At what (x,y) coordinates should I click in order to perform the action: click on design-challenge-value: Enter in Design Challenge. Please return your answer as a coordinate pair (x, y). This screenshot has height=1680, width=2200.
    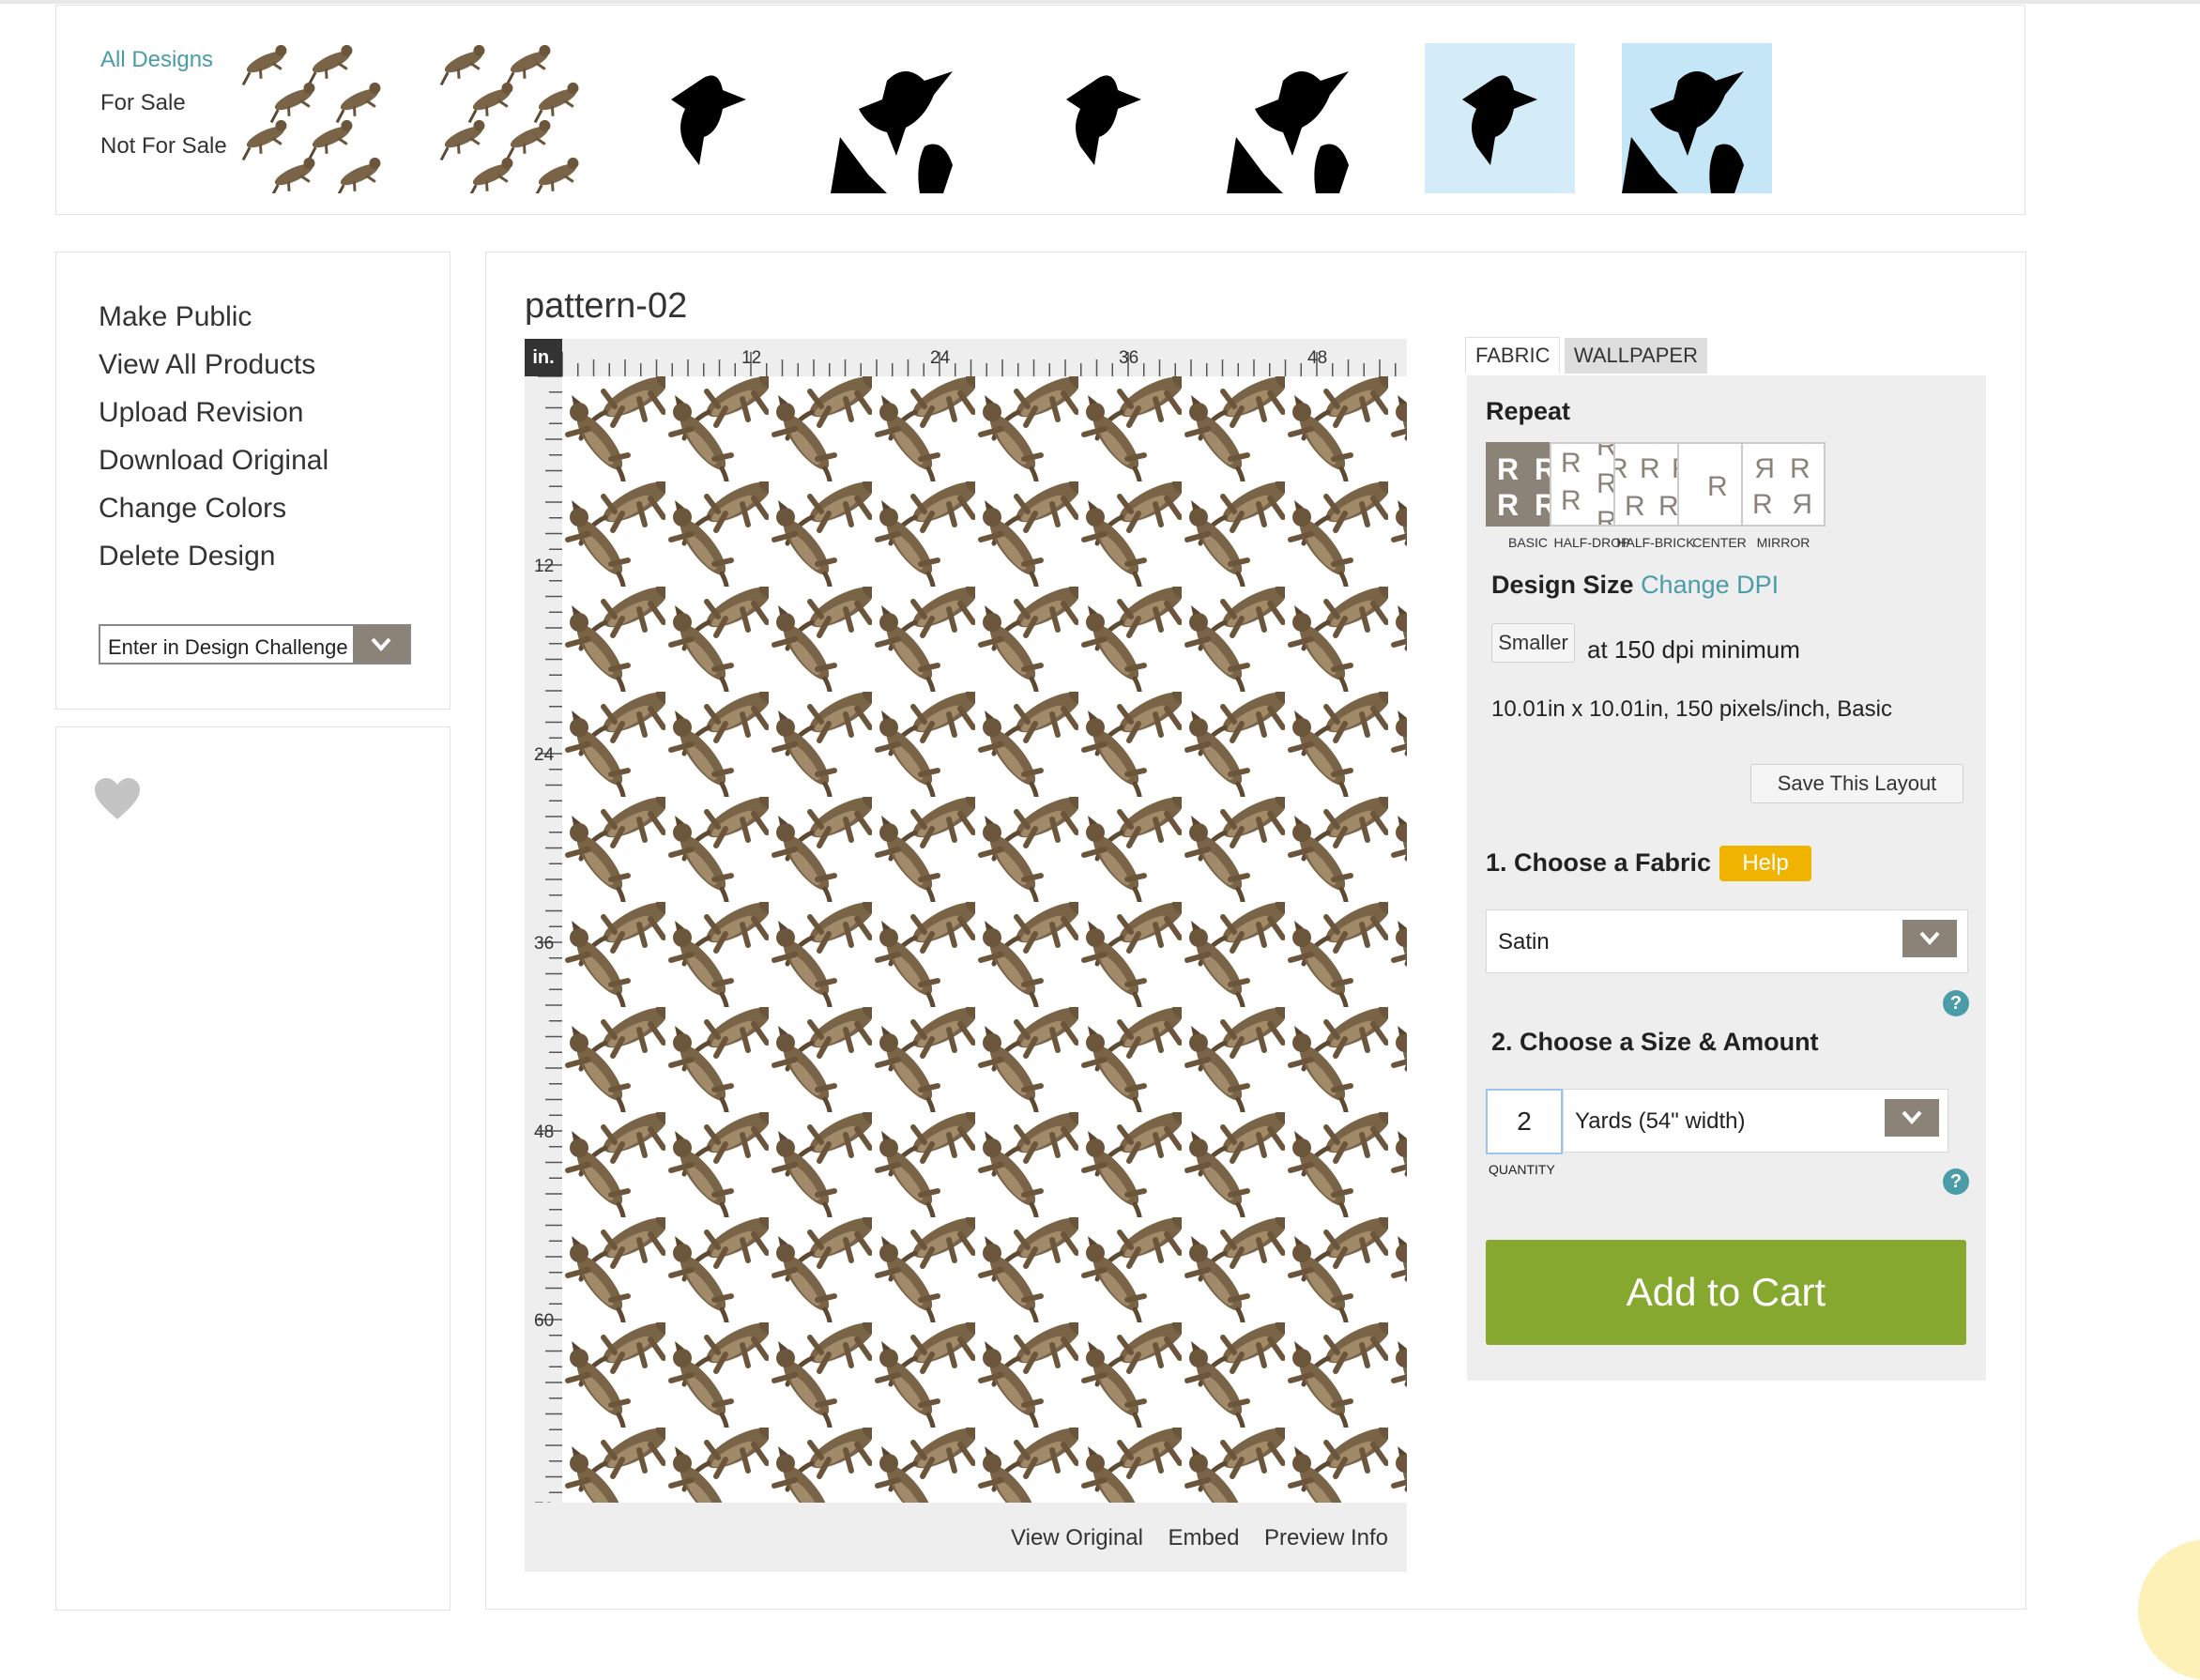
    Looking at the image, I should click on (228, 647).